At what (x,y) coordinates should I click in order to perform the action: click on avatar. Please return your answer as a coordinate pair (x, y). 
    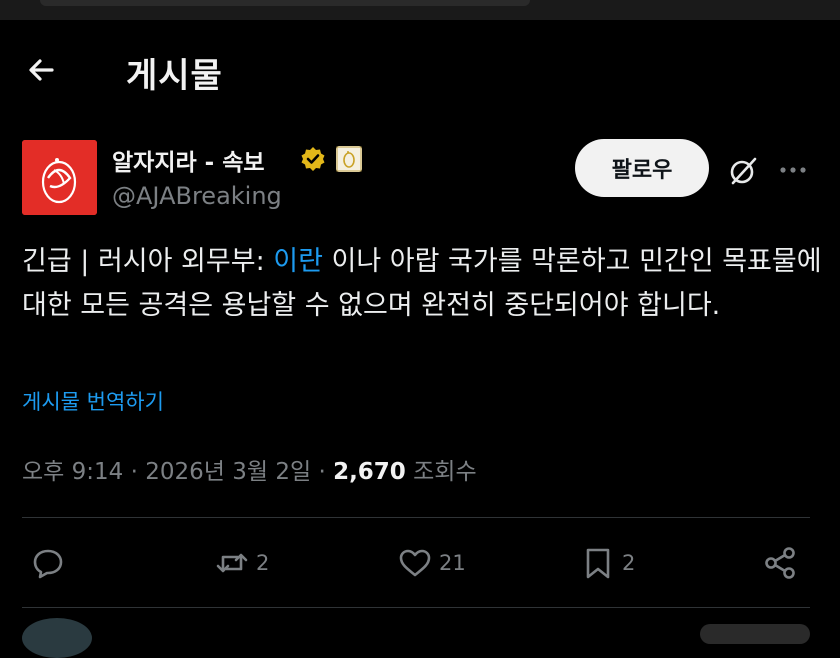
    Looking at the image, I should click on (59, 177).